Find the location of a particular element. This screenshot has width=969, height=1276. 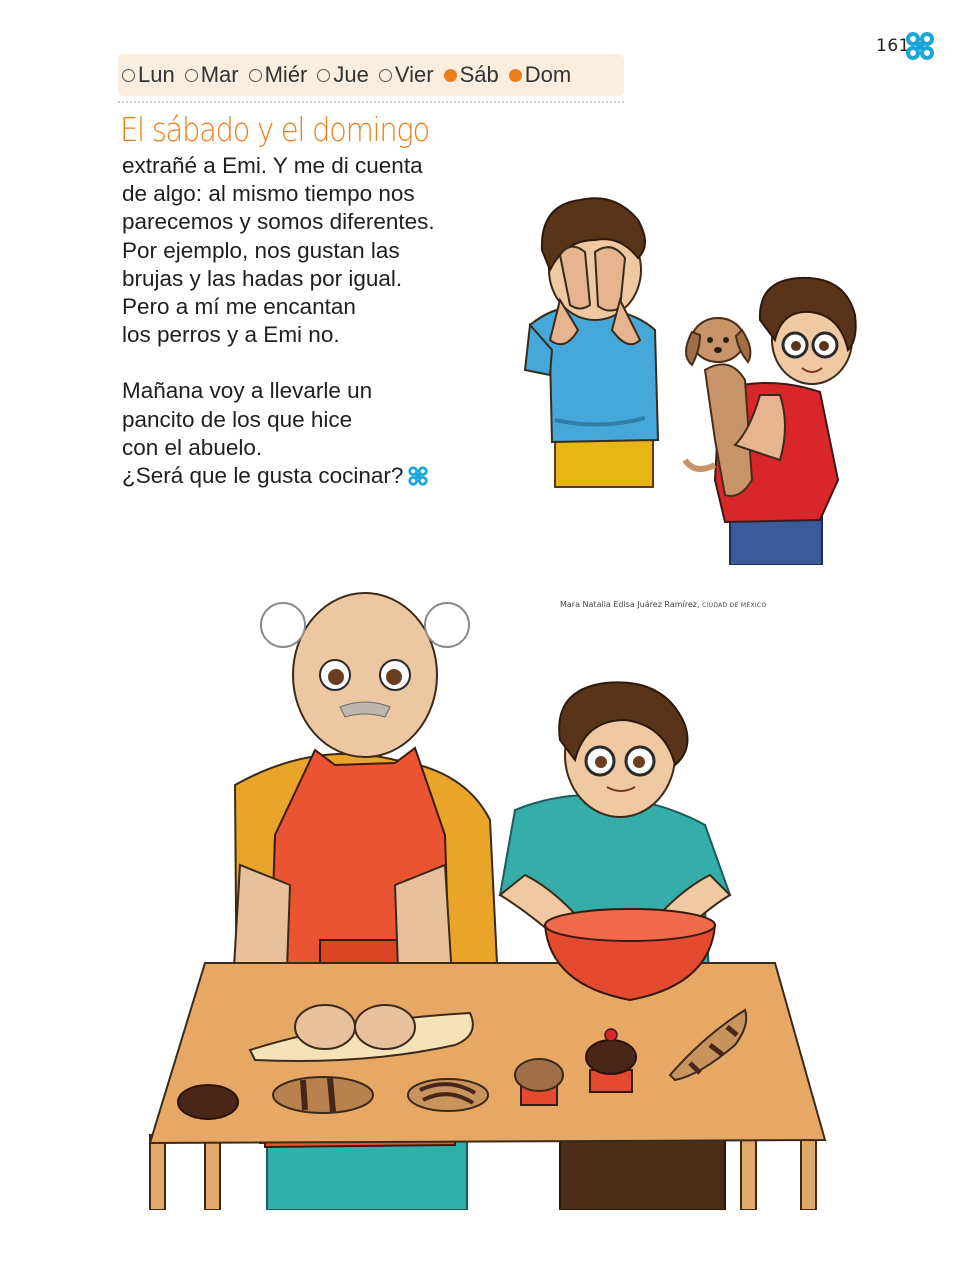

weekday-mar: Mar is located at coordinates (211, 75).